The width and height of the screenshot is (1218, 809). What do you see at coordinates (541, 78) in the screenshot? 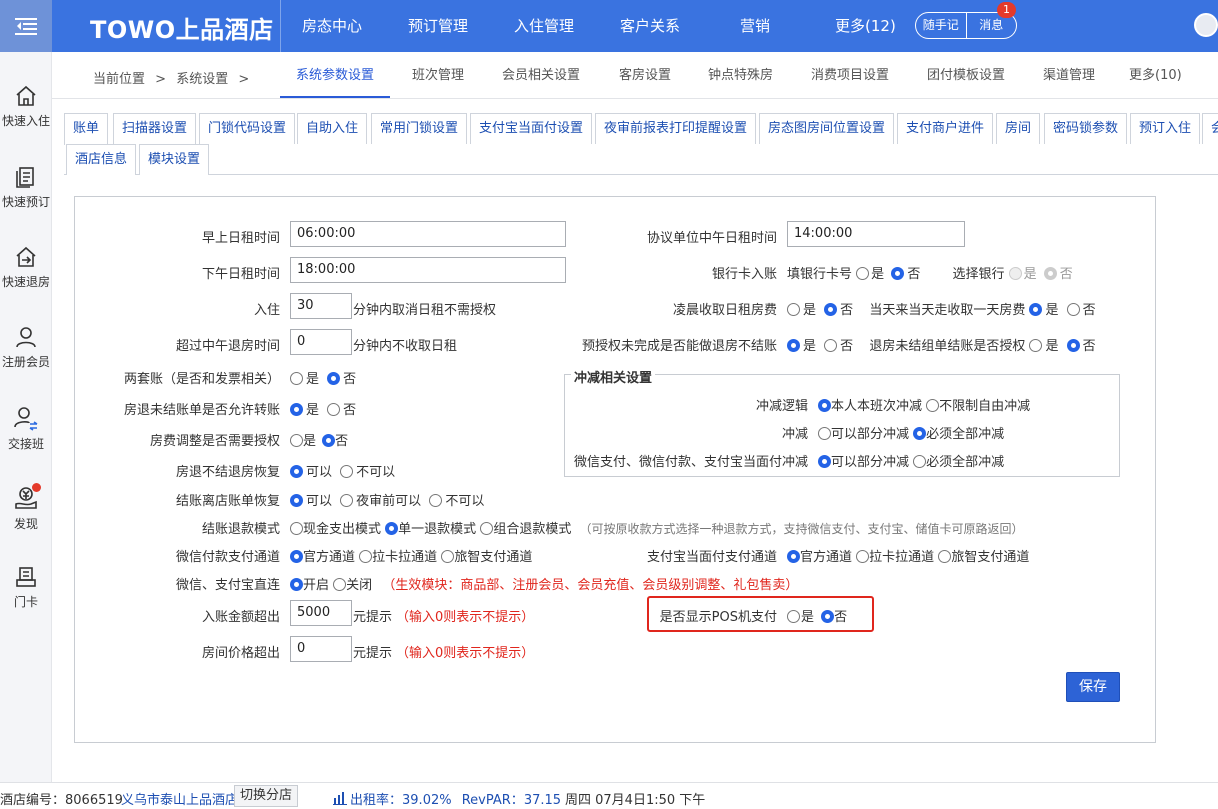
I see `tab-member-settings: 会员相关设置` at bounding box center [541, 78].